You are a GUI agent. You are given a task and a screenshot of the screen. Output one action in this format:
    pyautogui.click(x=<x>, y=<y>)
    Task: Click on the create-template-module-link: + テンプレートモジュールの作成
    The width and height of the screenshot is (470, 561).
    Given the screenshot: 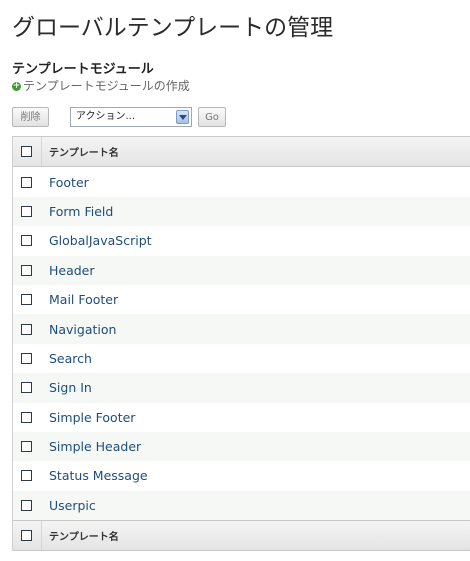 What is the action you would take?
    pyautogui.click(x=101, y=85)
    